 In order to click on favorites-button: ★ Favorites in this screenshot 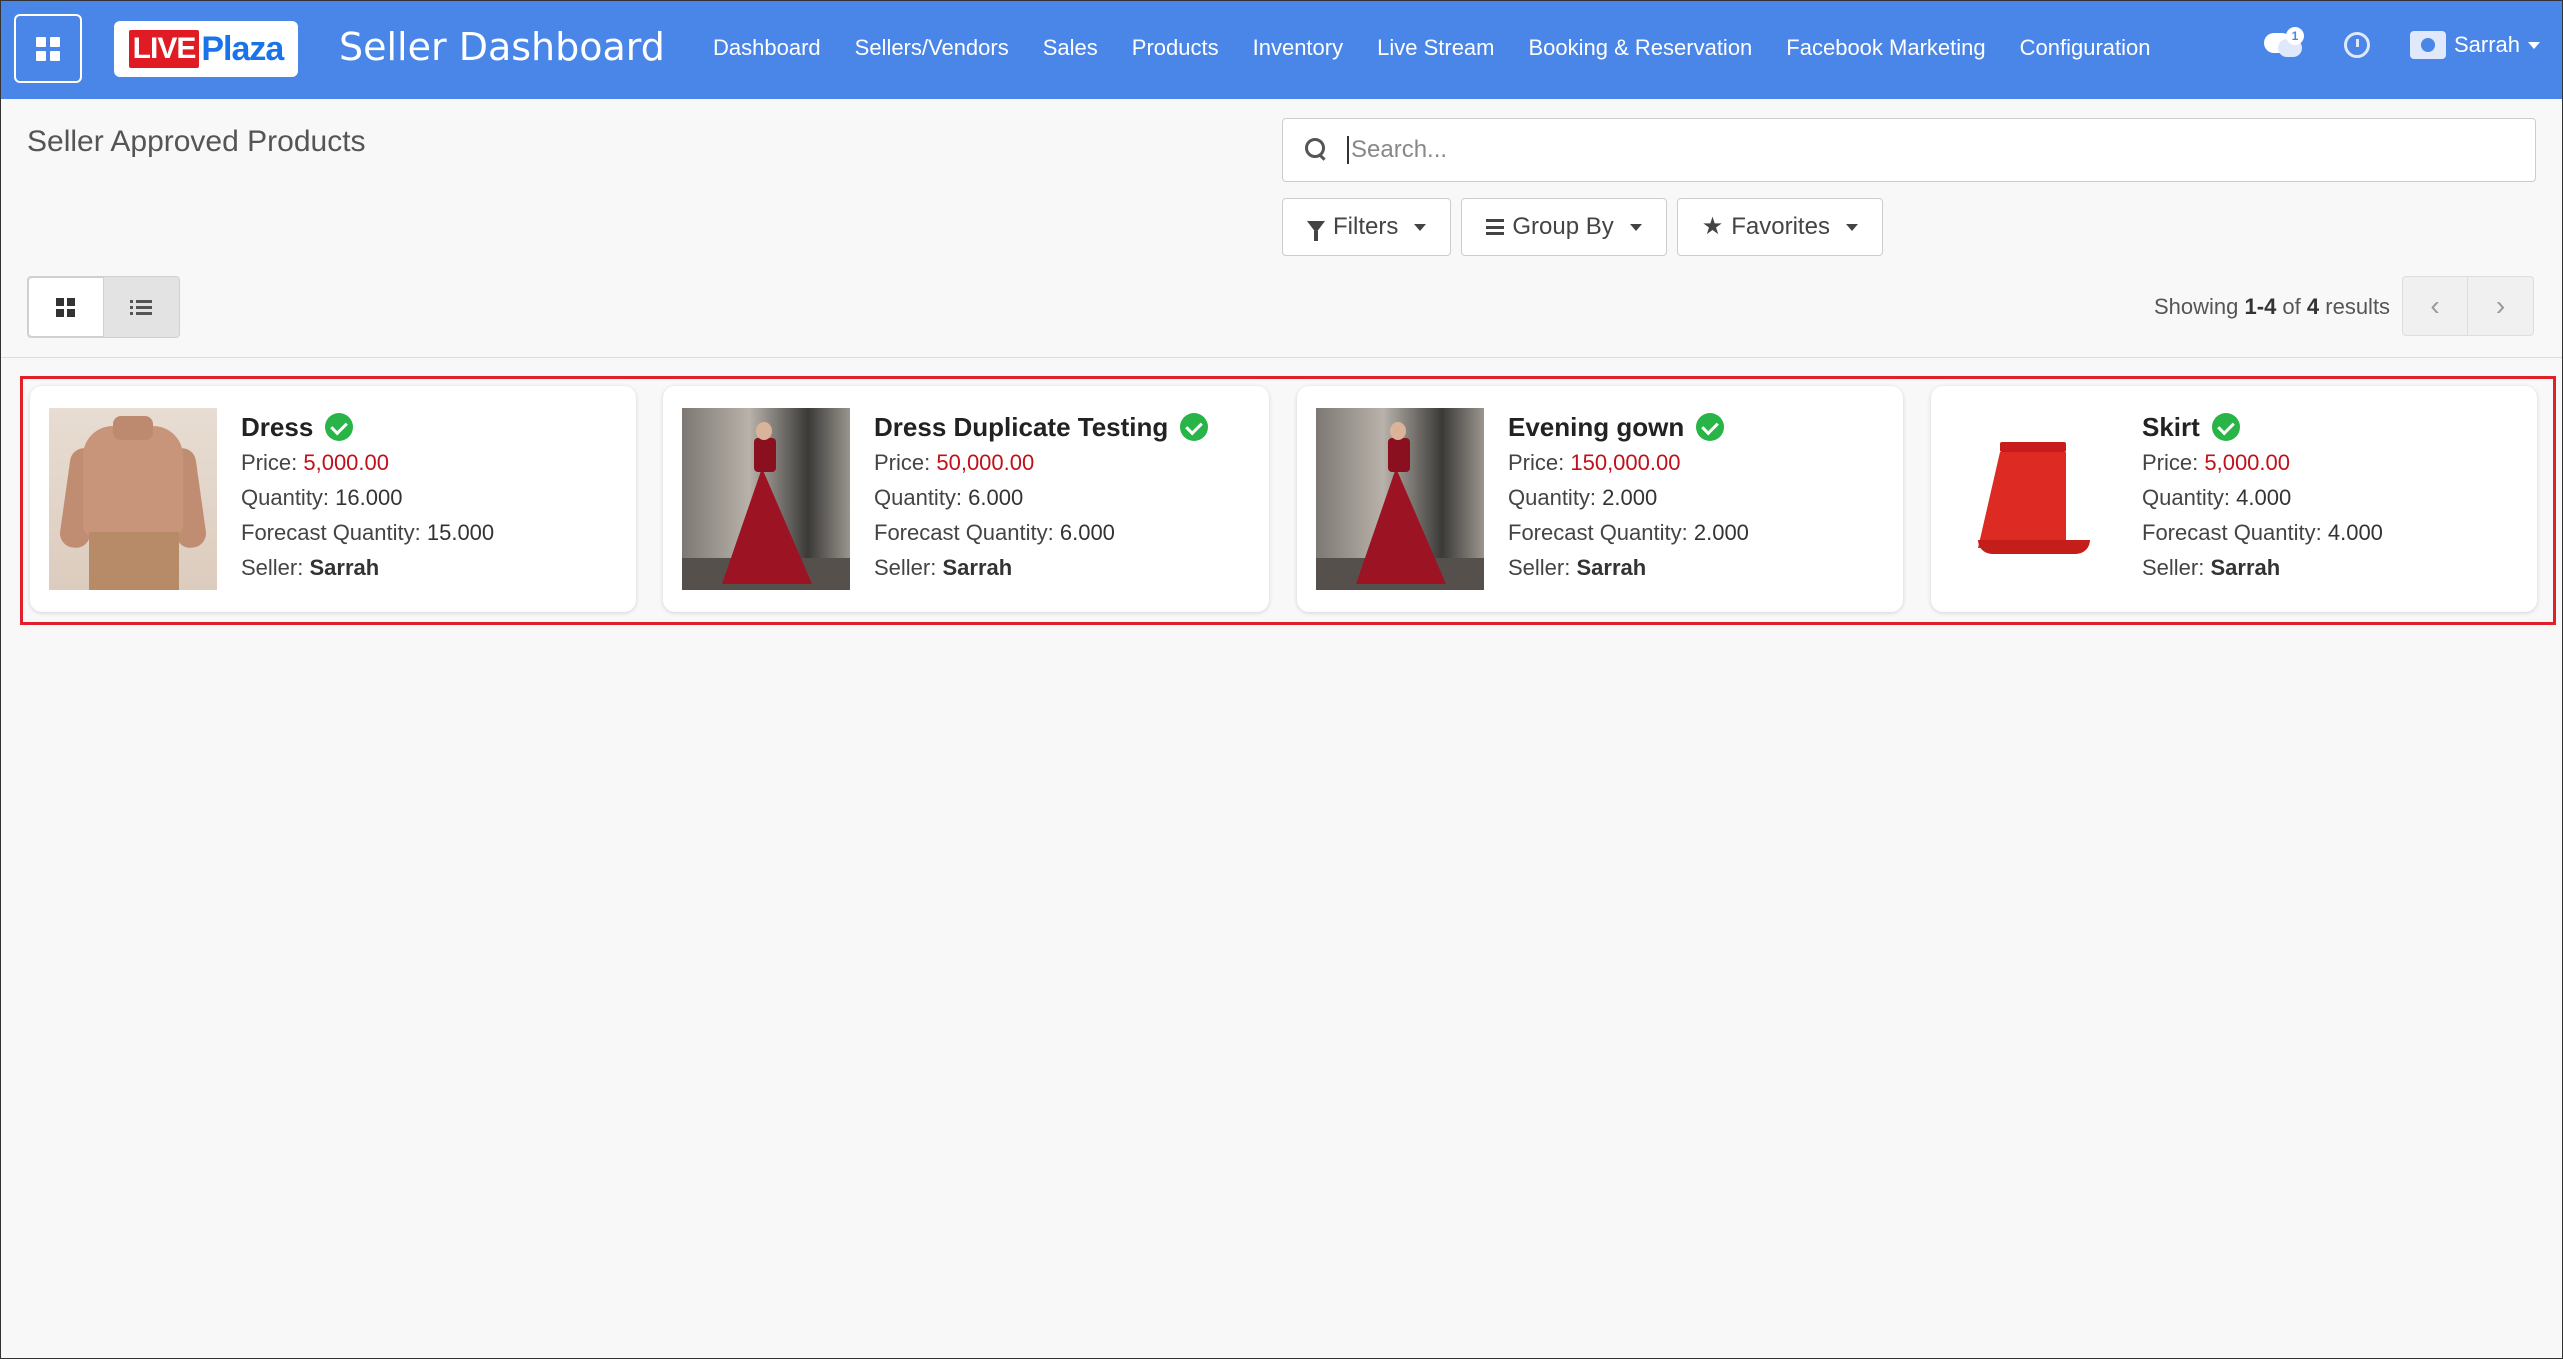, I will do `click(1779, 227)`.